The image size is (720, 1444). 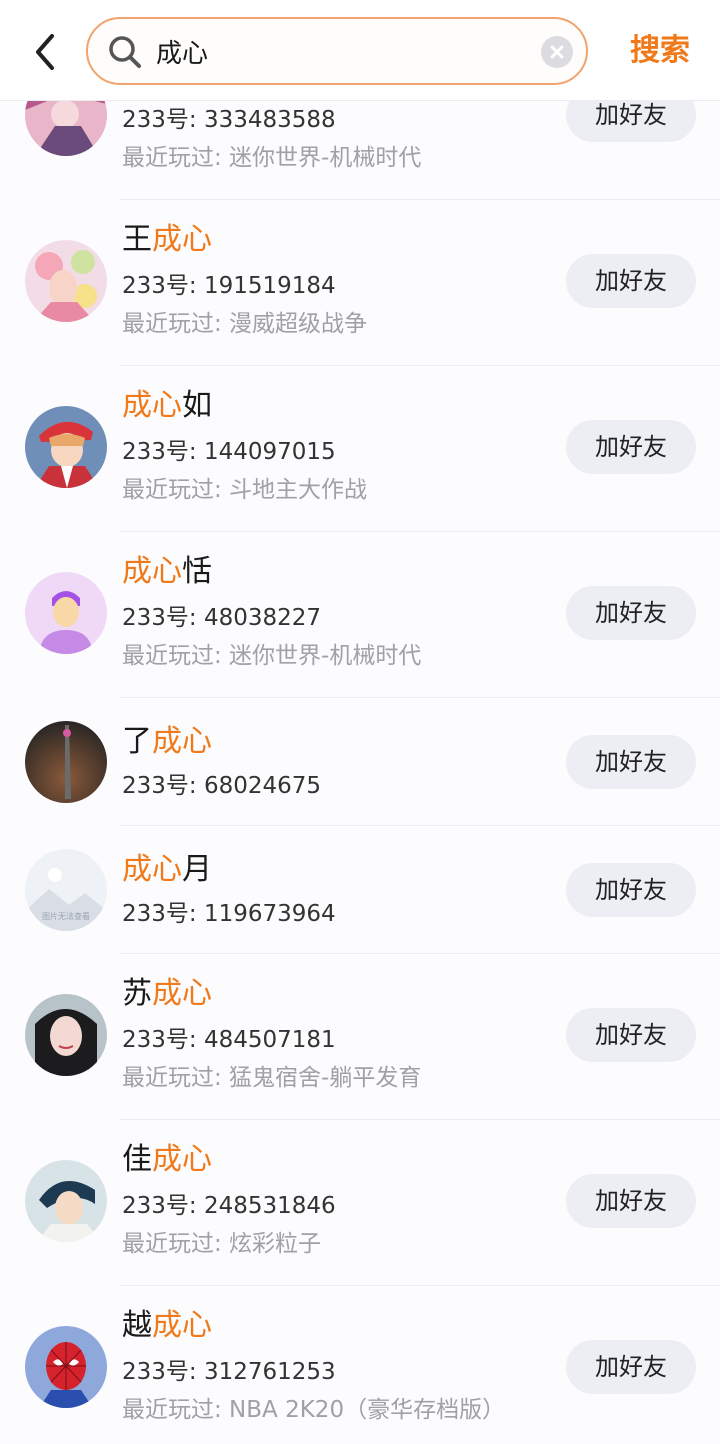 I want to click on search-box, so click(x=337, y=51).